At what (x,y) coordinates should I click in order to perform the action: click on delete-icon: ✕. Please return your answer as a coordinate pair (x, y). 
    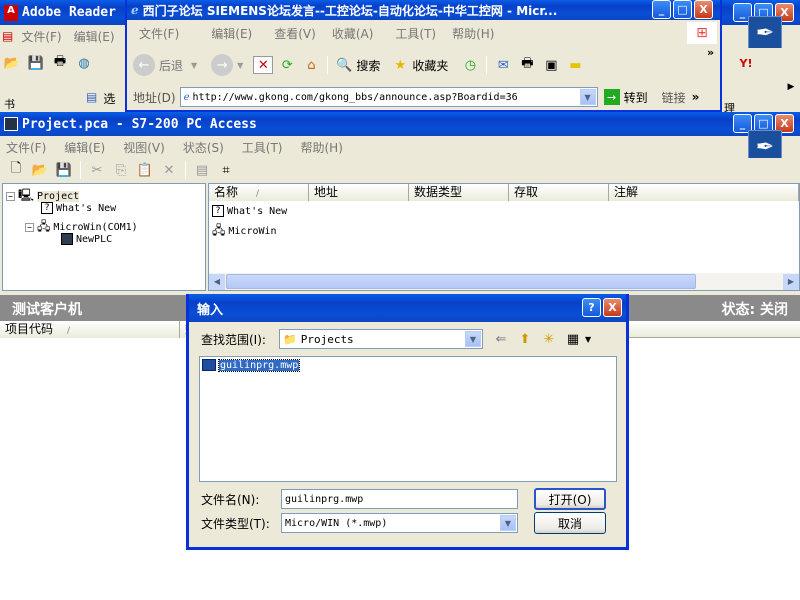
    Looking at the image, I should click on (169, 170).